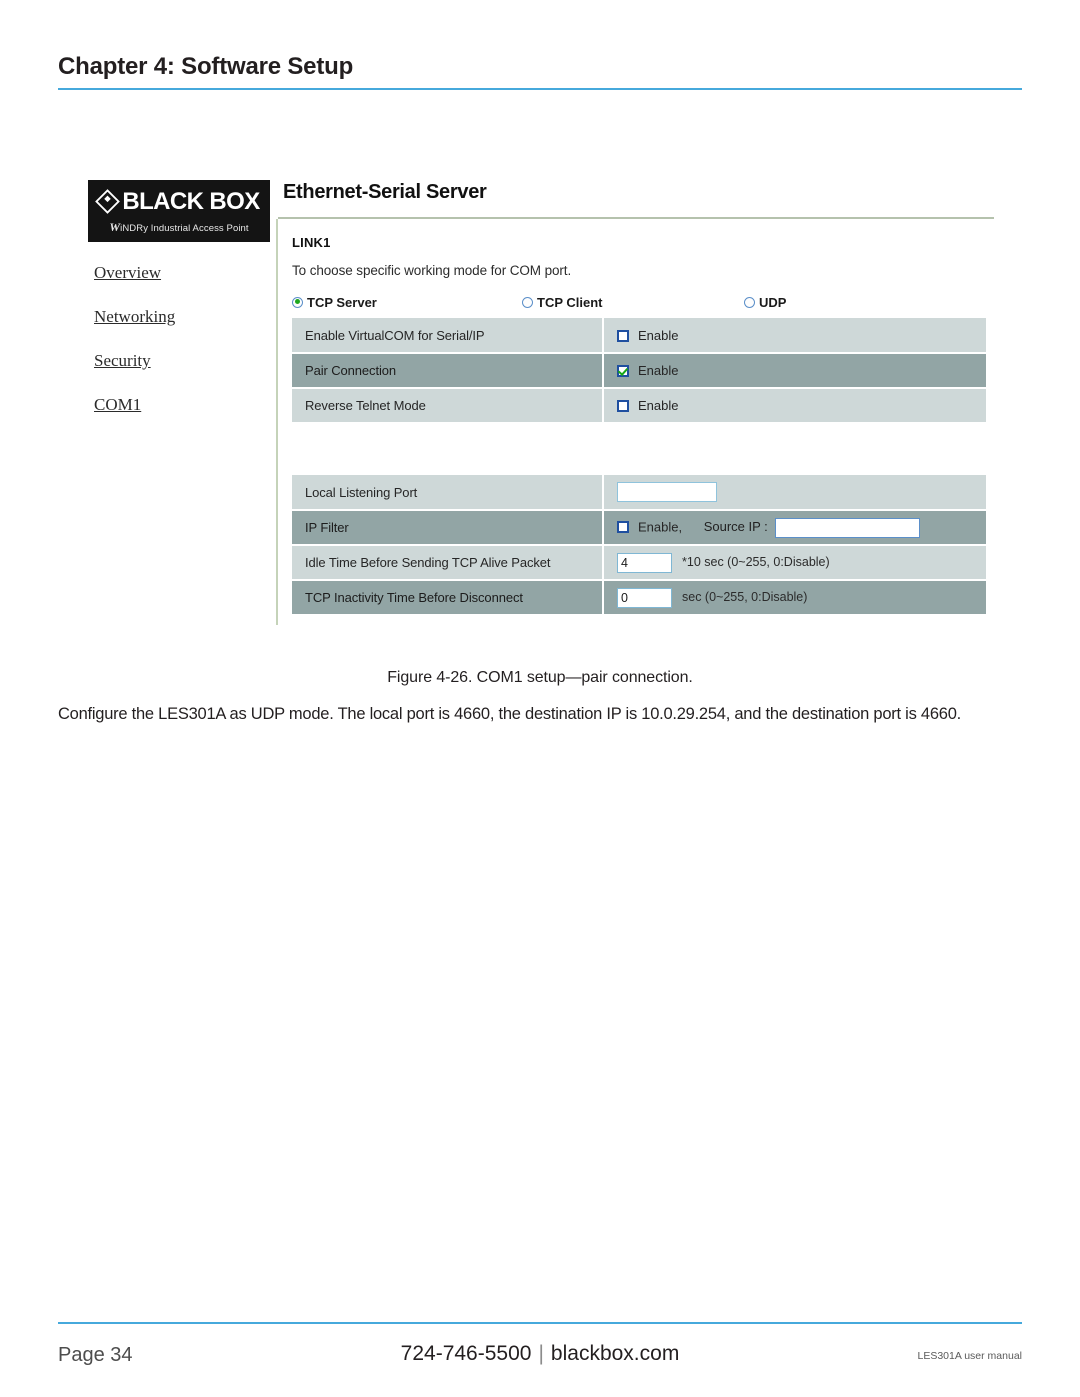  What do you see at coordinates (297, 302) in the screenshot?
I see `radio-checked-icon` at bounding box center [297, 302].